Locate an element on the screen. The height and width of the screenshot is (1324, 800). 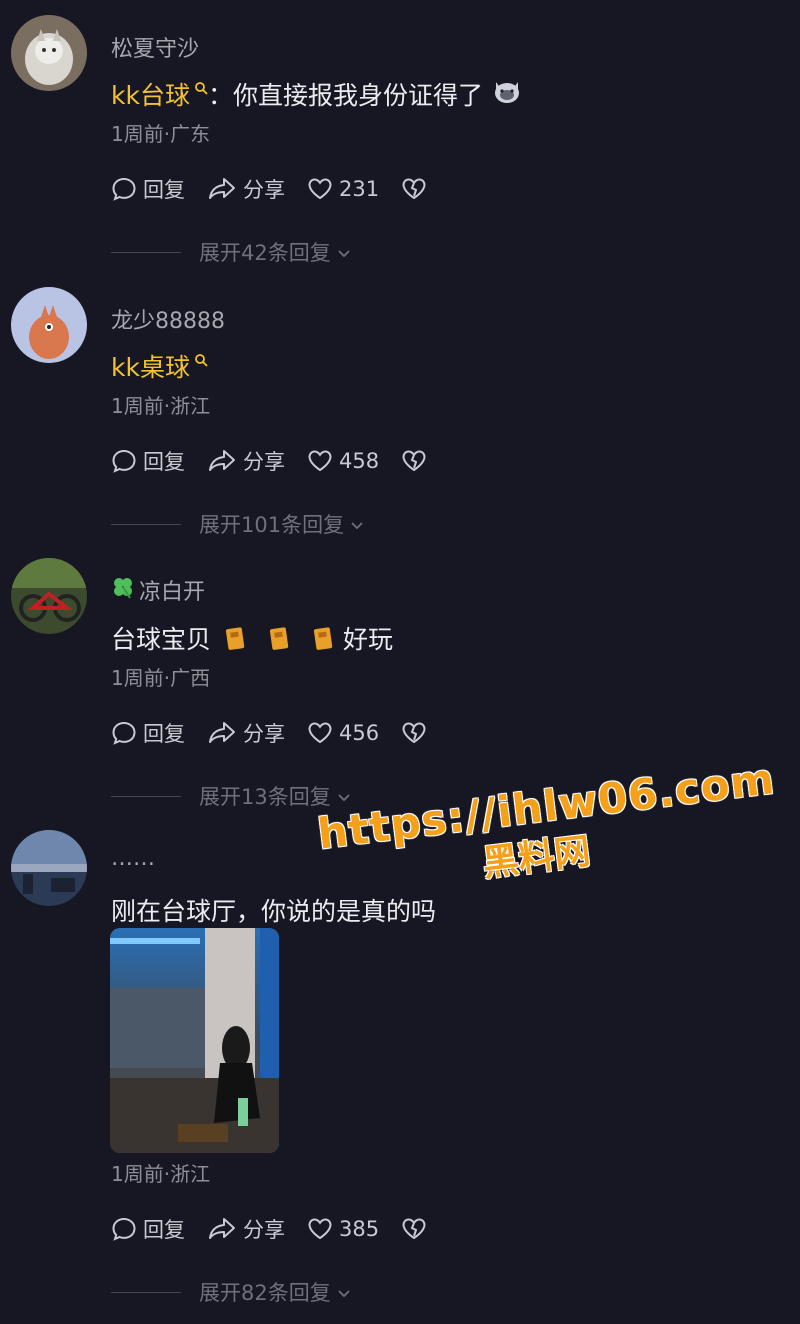
expand-replies-button: 展开101条回复 is located at coordinates (237, 524).